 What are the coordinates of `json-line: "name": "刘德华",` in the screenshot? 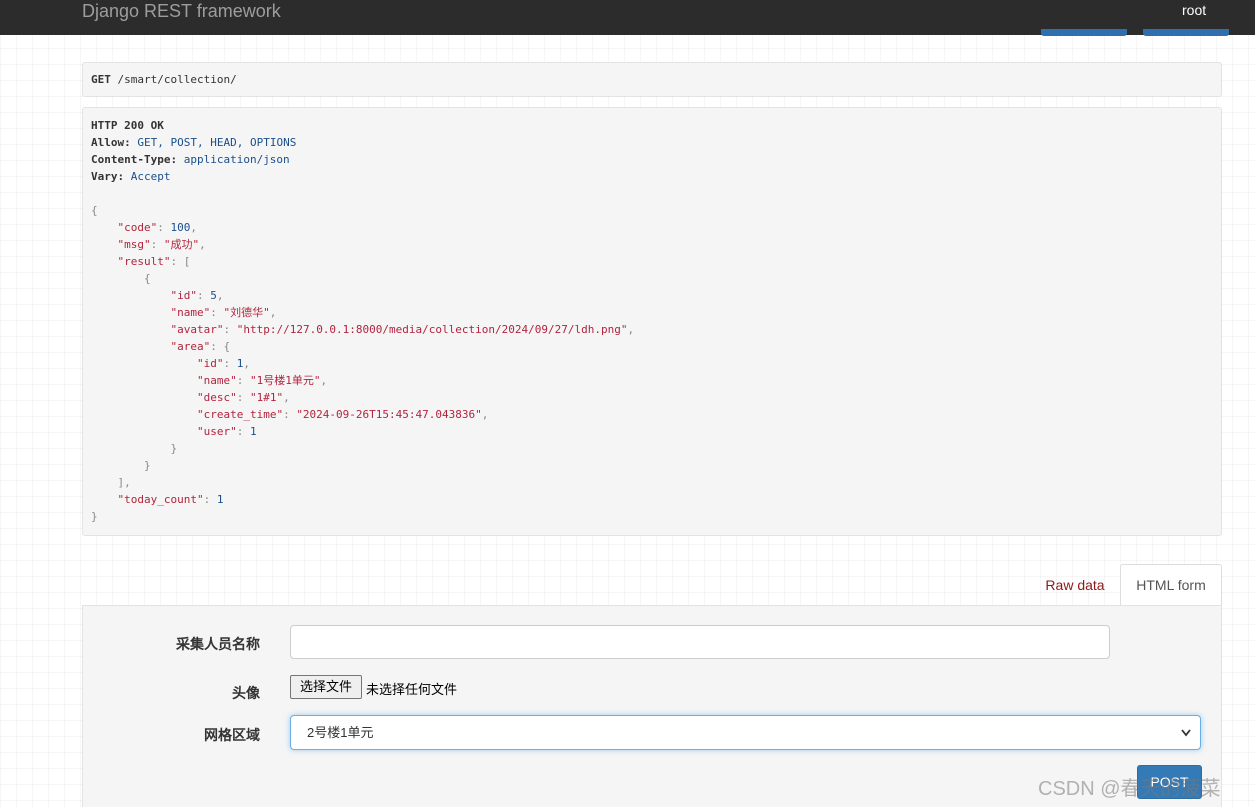 It's located at (223, 312).